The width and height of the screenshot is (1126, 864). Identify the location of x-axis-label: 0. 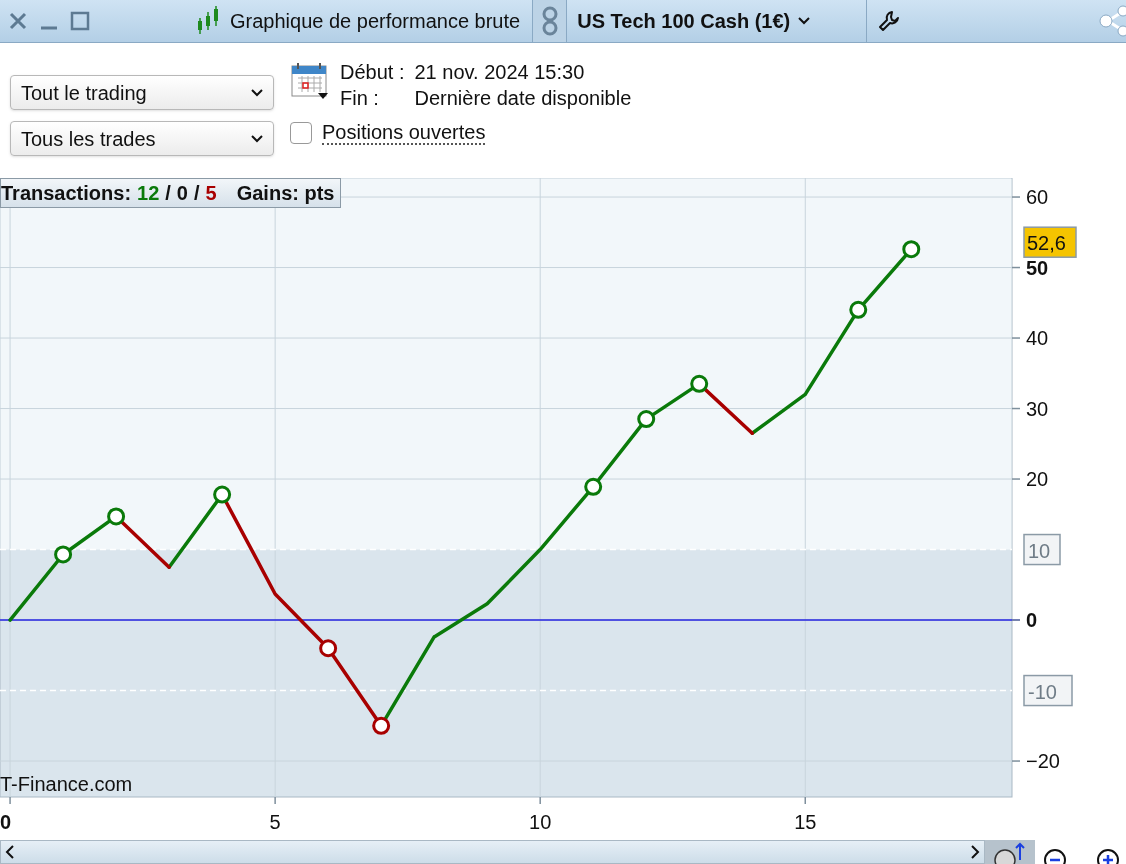
(6, 822).